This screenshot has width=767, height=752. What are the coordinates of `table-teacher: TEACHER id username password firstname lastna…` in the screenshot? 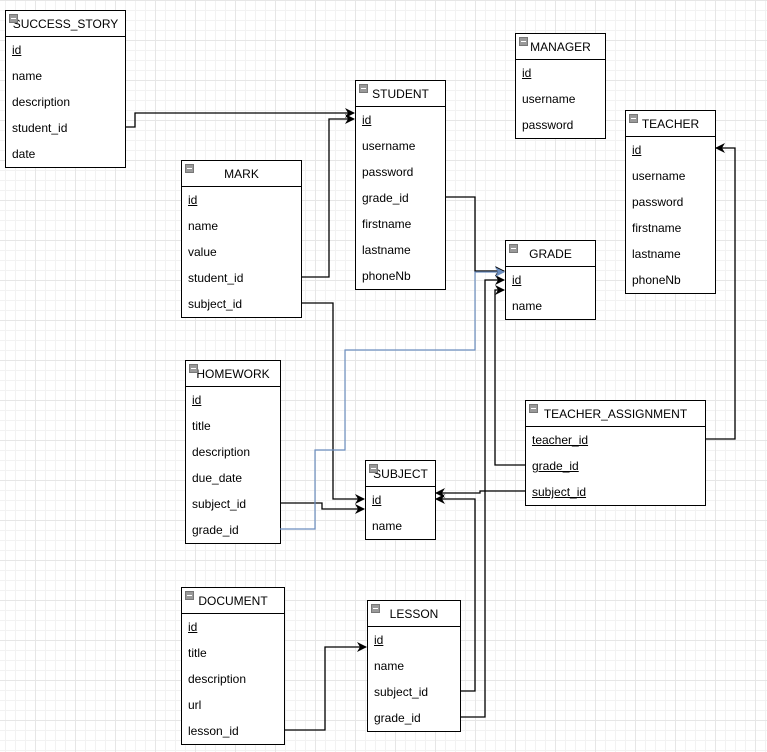 It's located at (670, 202).